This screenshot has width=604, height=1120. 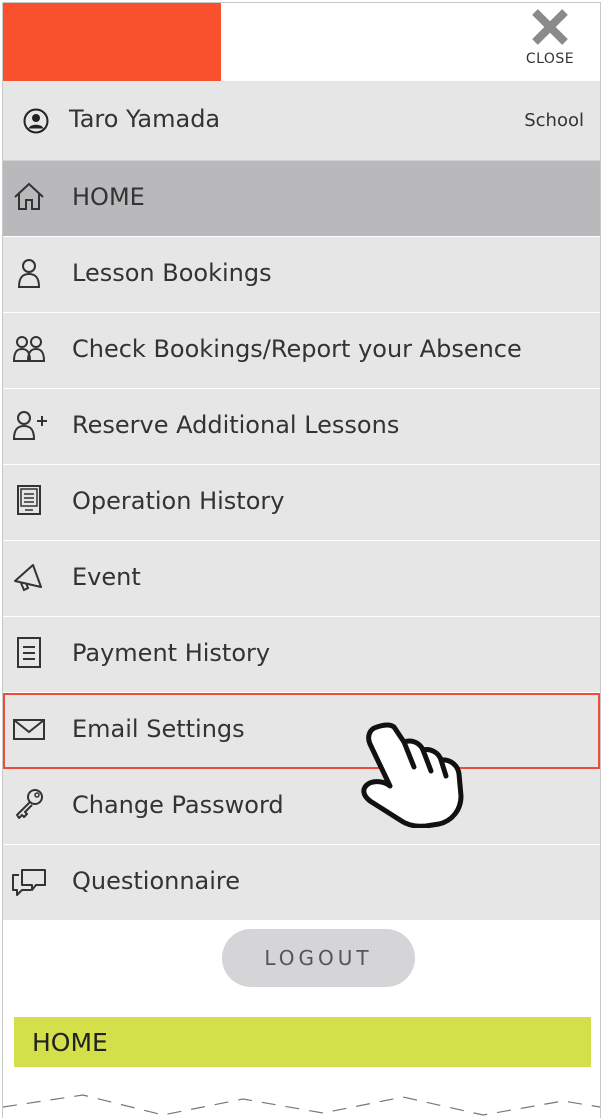 What do you see at coordinates (171, 653) in the screenshot?
I see `menu-label-payment-history: Payment History` at bounding box center [171, 653].